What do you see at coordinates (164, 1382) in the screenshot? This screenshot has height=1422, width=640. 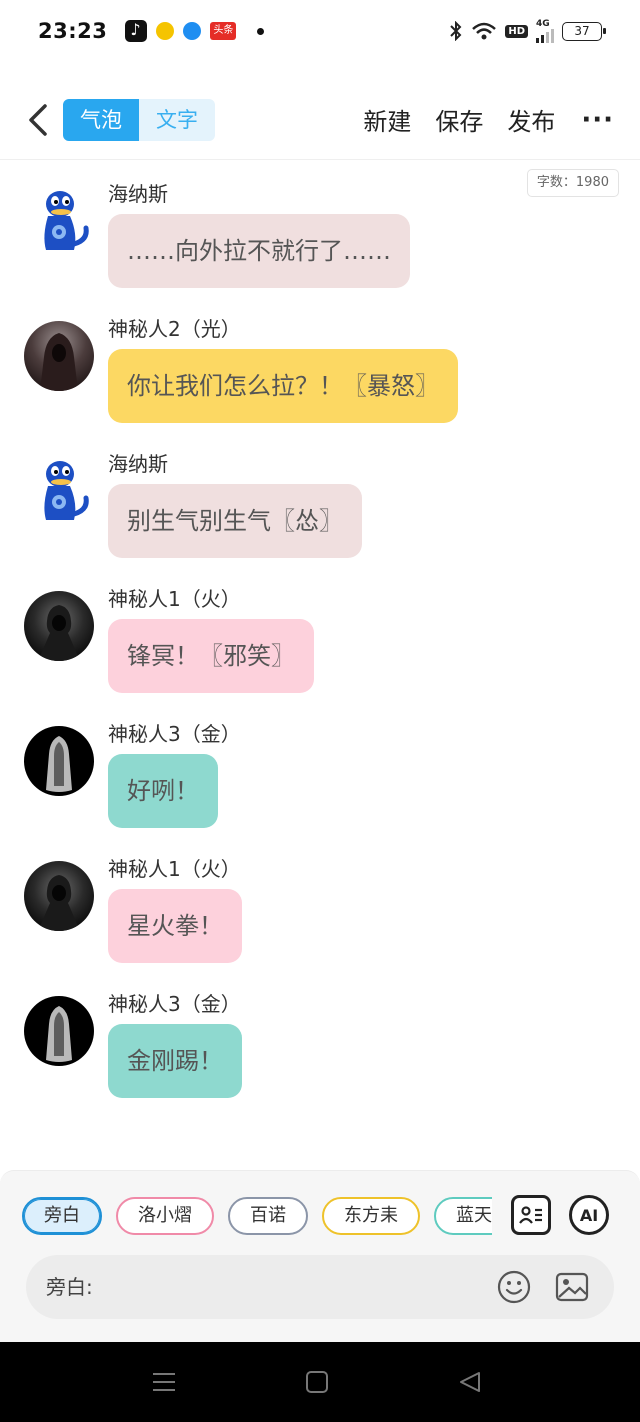 I see `menu-icon` at bounding box center [164, 1382].